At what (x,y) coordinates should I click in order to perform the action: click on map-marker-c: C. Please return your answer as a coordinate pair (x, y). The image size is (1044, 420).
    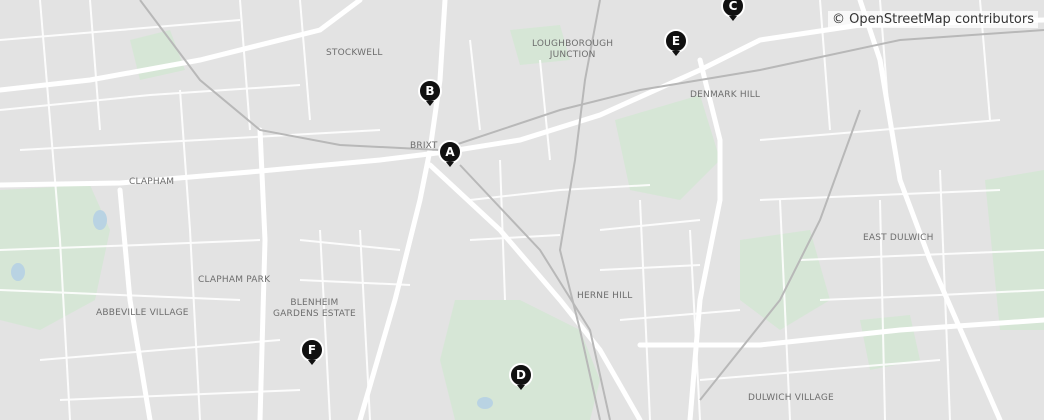
    Looking at the image, I should click on (733, 12).